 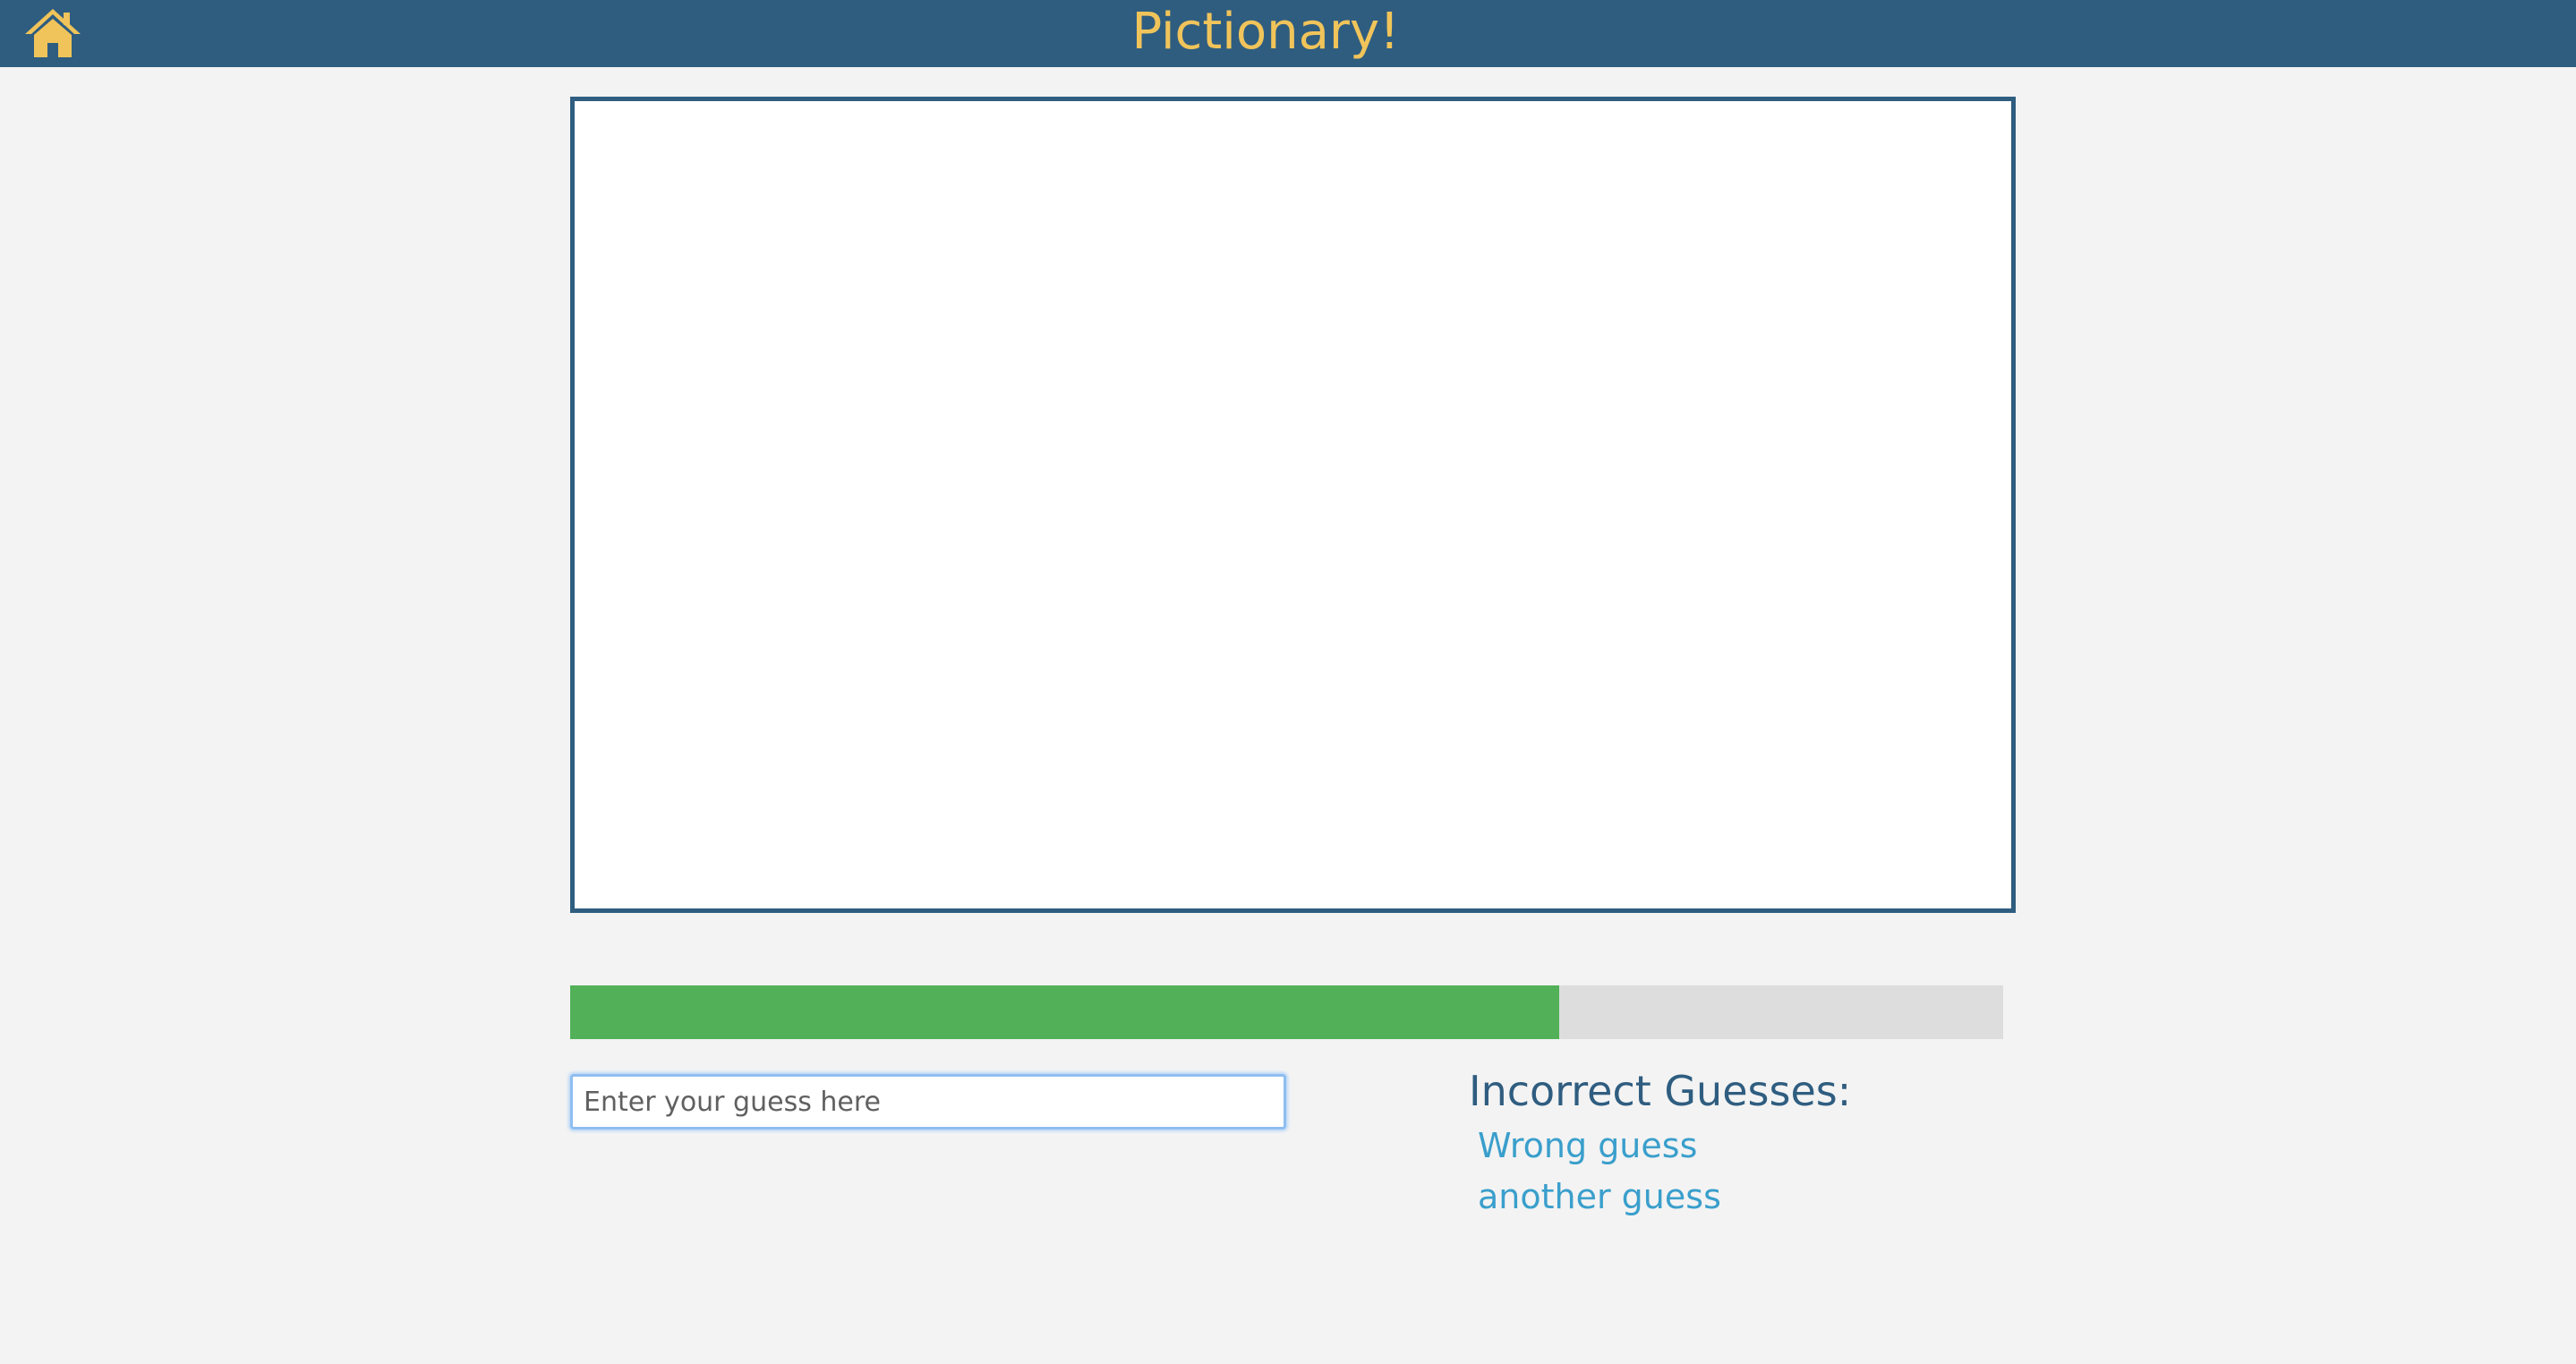 I want to click on incorrect-guess-item: another guess, so click(x=1599, y=1196).